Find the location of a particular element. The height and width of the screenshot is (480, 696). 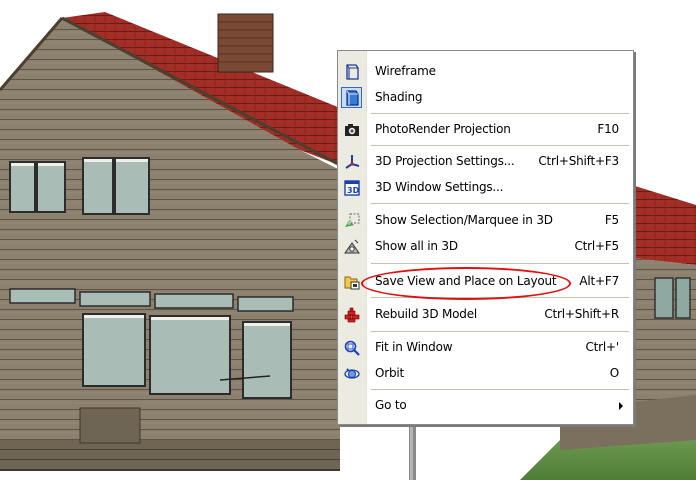

submenu-arrow-icon is located at coordinates (621, 406).